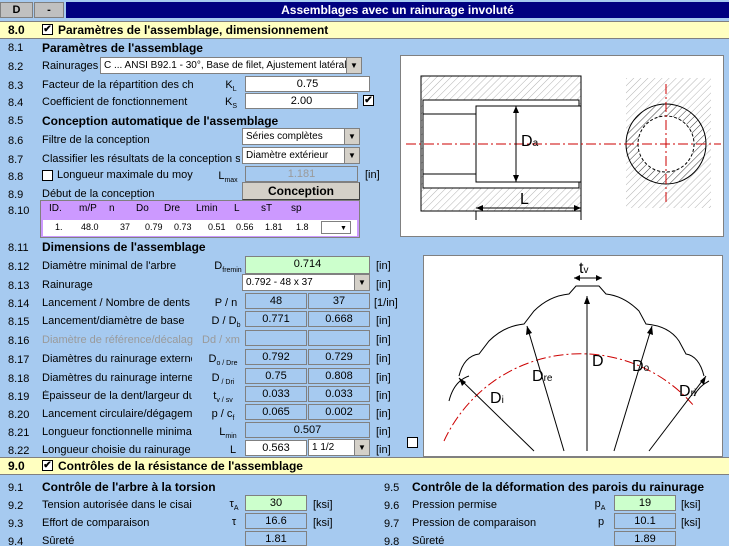  I want to click on spline-assembly-figure: Da L, so click(562, 146).